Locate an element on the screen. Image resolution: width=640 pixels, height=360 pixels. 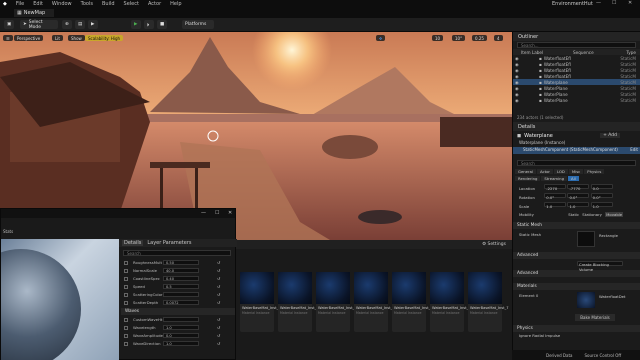
static-mesh-thumbnail is located at coordinates (586, 239).